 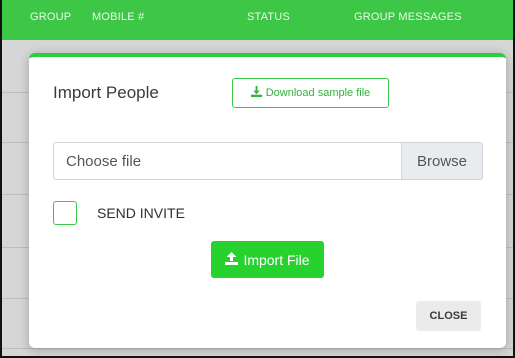 I want to click on column-header-status: STATUS, so click(x=268, y=17).